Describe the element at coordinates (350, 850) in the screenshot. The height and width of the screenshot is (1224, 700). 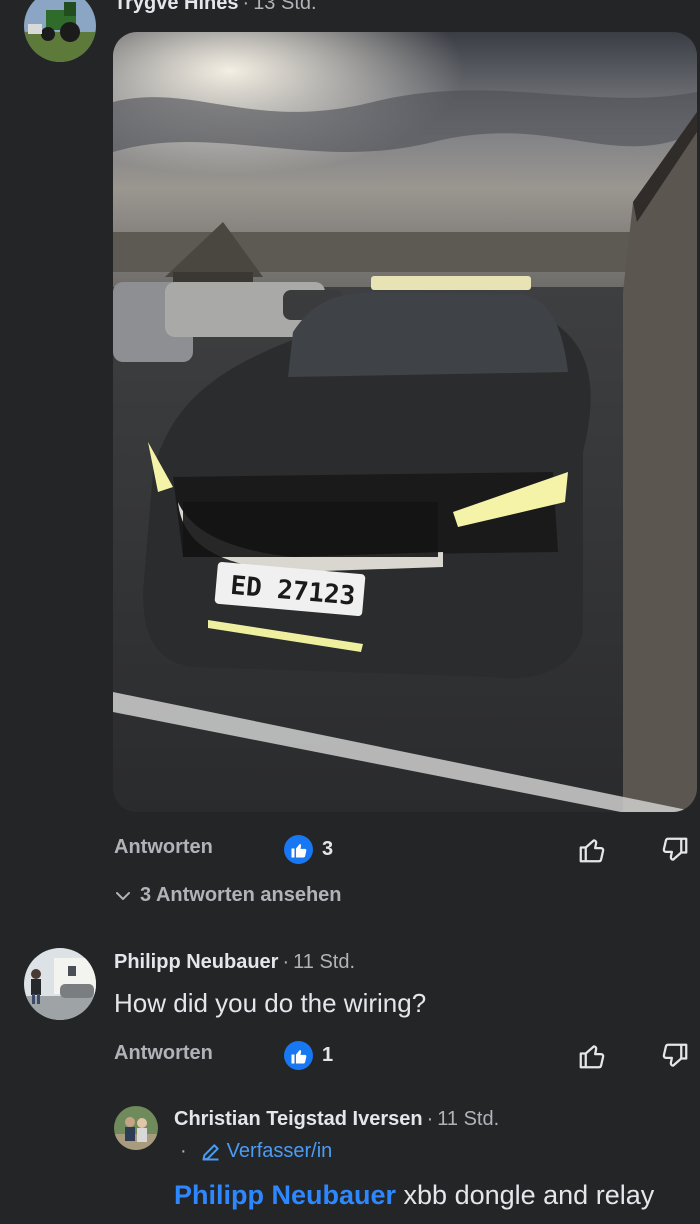
I see `action-row-top-comment: Antworten 3` at that location.